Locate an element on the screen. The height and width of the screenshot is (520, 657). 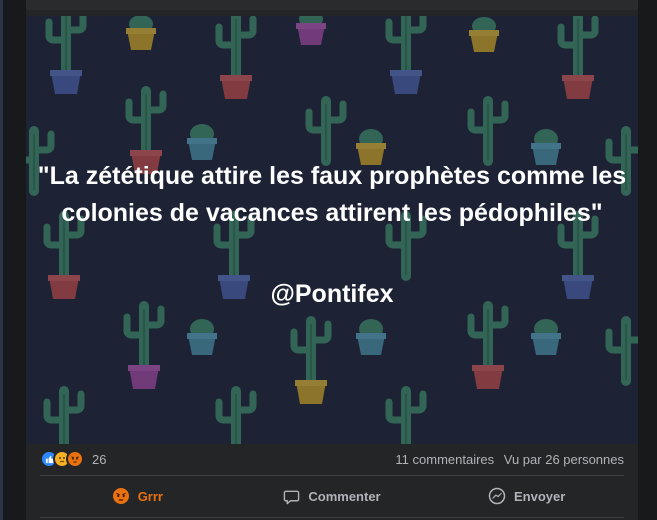
comment-button: Commenter is located at coordinates (332, 496).